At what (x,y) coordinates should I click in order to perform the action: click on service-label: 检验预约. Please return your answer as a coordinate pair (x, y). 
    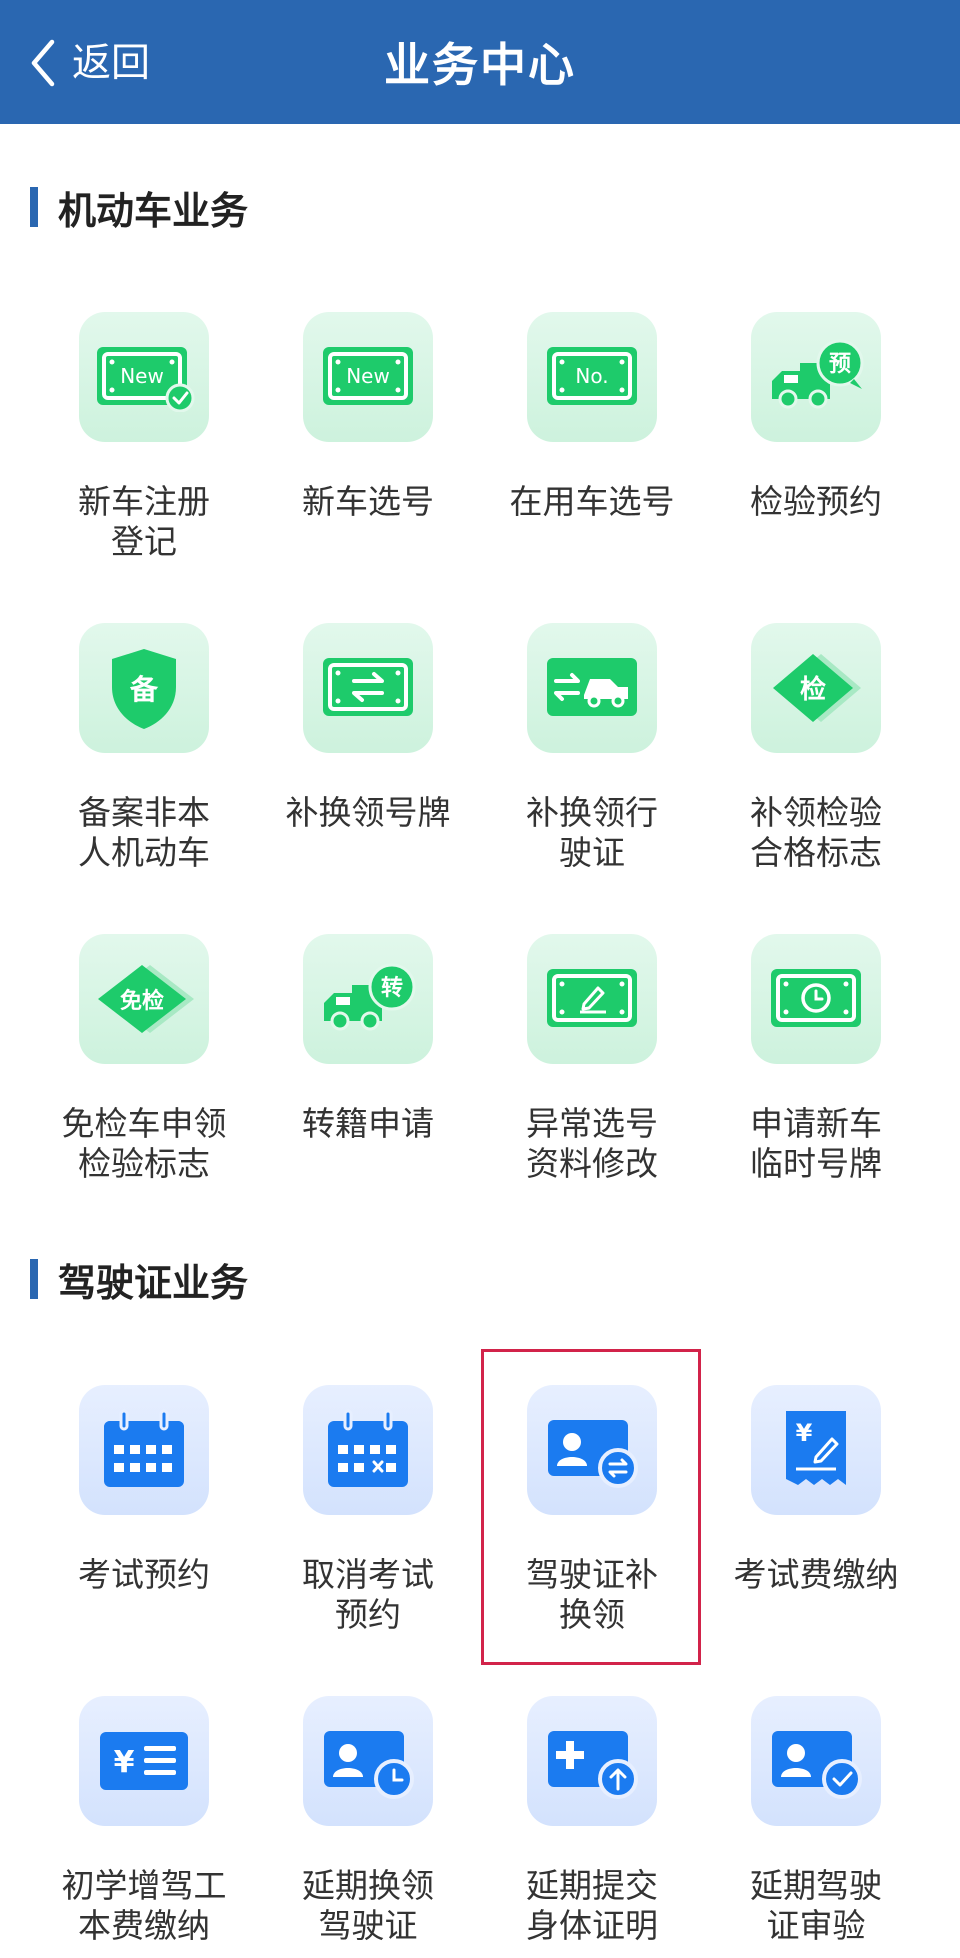
    Looking at the image, I should click on (816, 501).